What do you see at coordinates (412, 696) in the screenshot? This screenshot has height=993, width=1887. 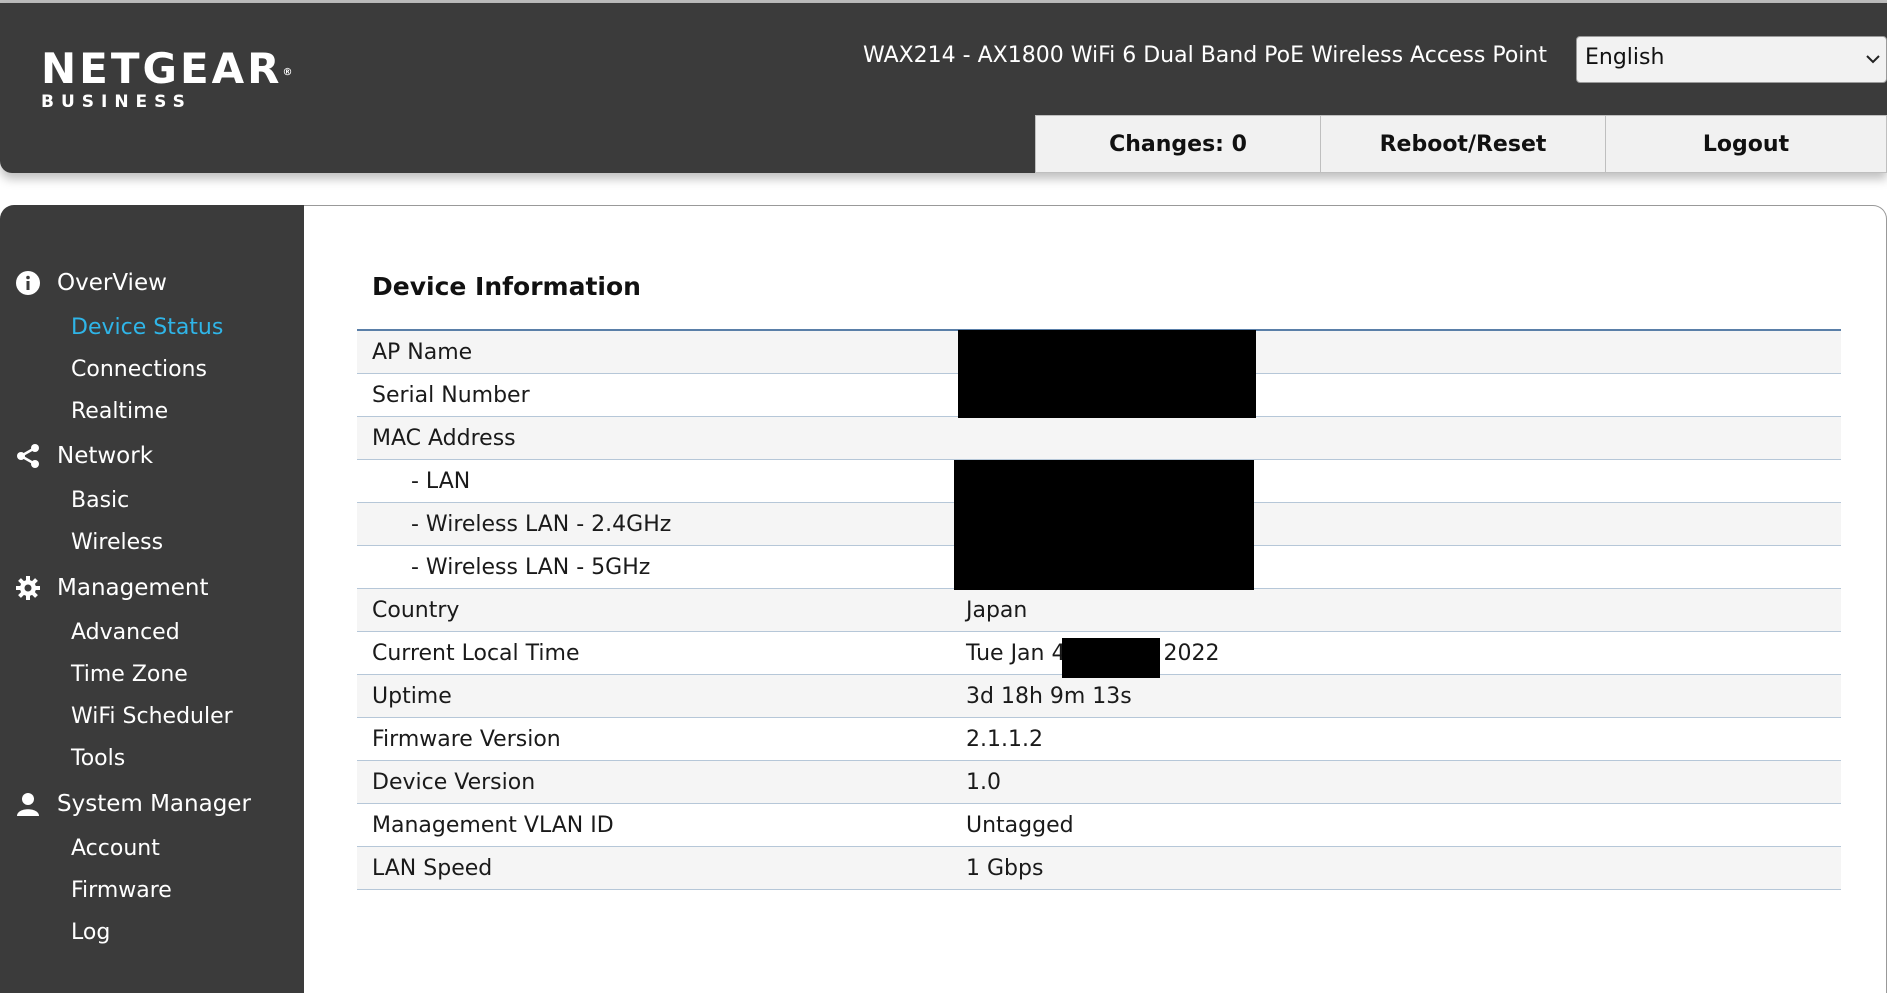 I see `row-label: Uptime` at bounding box center [412, 696].